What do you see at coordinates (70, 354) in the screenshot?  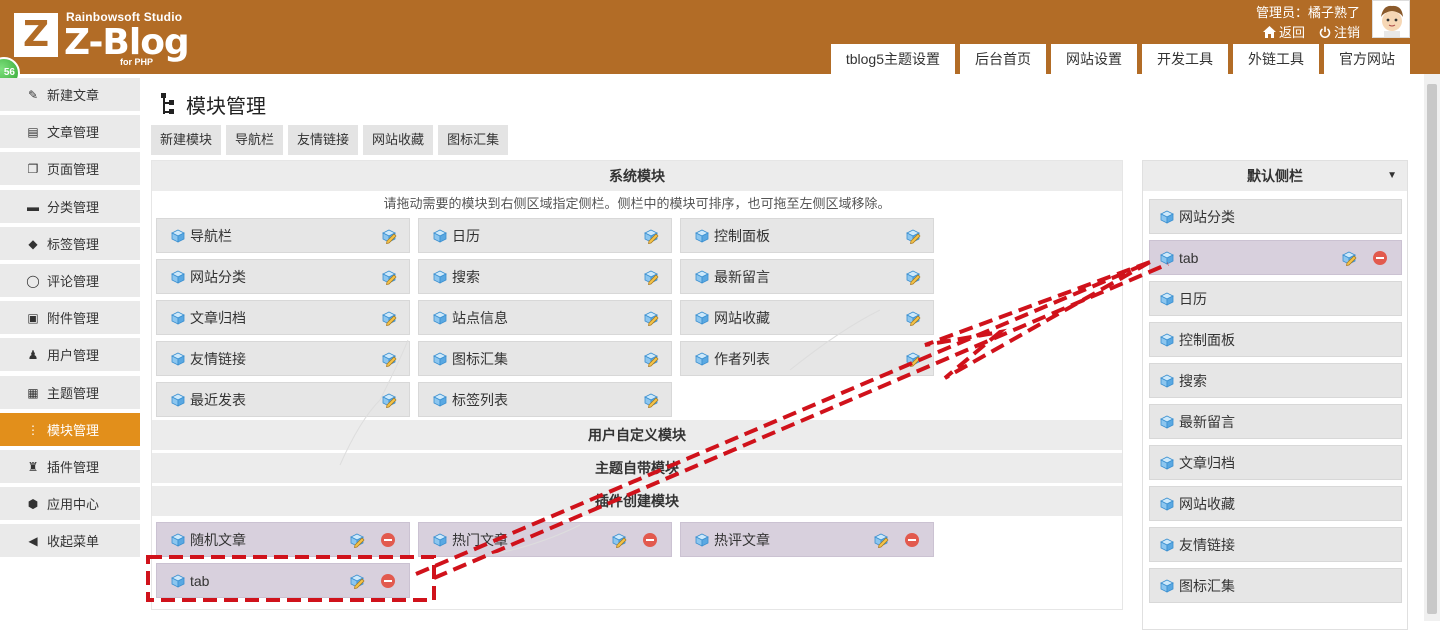 I see `sidebar-item-users: ♟ 用户管理` at bounding box center [70, 354].